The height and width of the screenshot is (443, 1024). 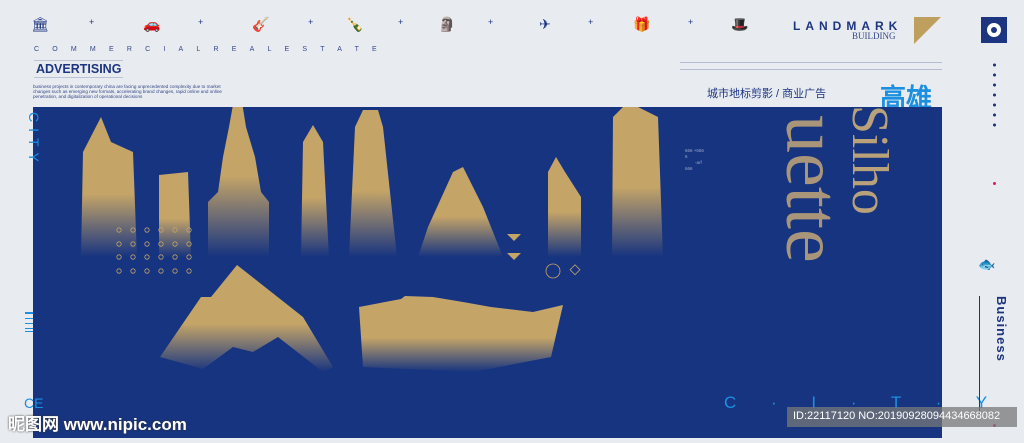 What do you see at coordinates (246, 318) in the screenshot?
I see `mountain-silhouette` at bounding box center [246, 318].